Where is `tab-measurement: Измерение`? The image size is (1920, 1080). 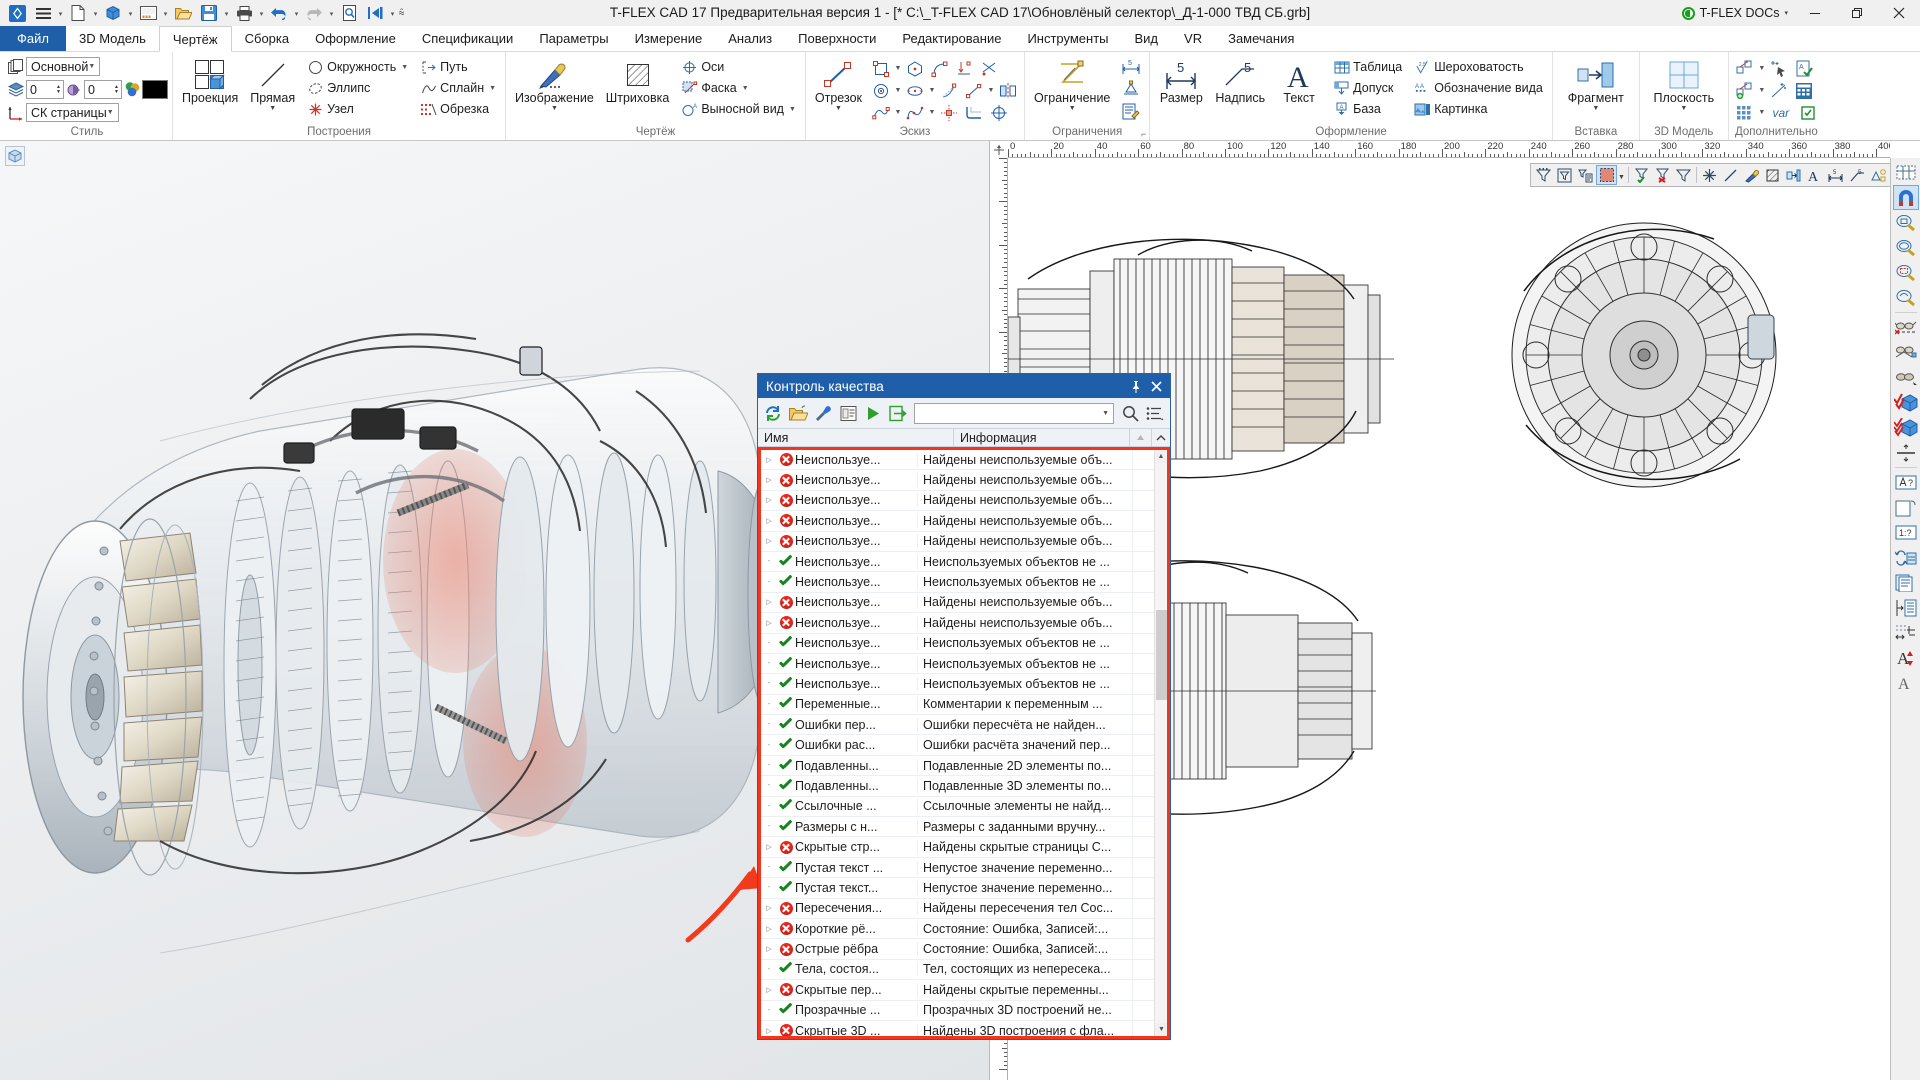
tab-measurement: Измерение is located at coordinates (669, 38).